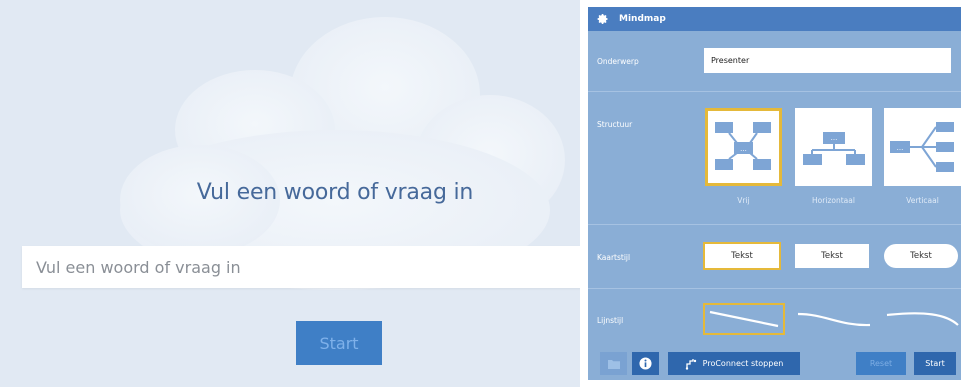 This screenshot has width=969, height=387. Describe the element at coordinates (618, 61) in the screenshot. I see `subject-label: Onderwerp` at that location.